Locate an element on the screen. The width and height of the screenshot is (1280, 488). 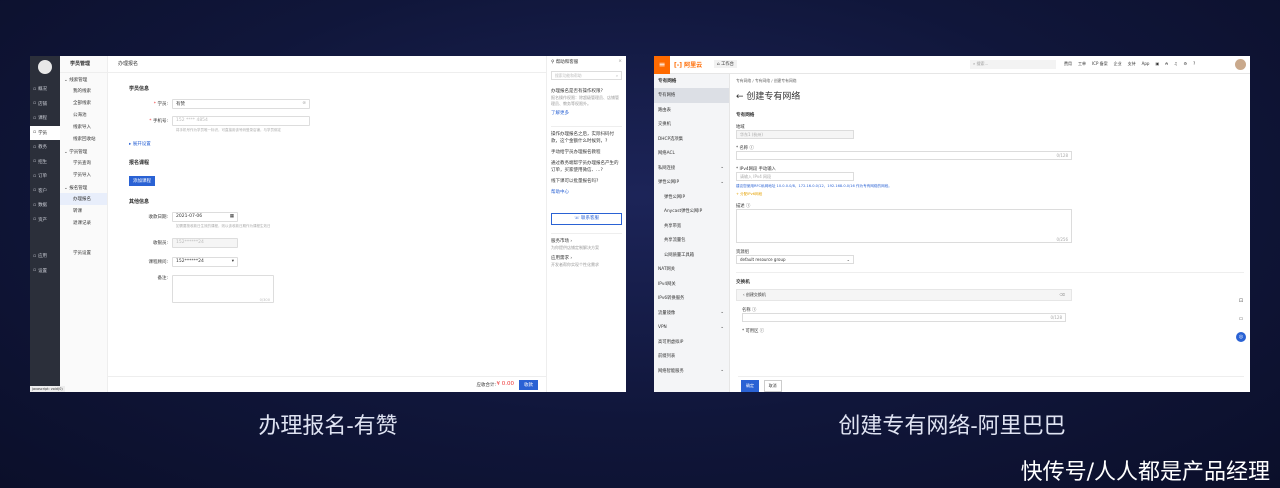
consultant-label: 课程顾问: is located at coordinates (158, 262).